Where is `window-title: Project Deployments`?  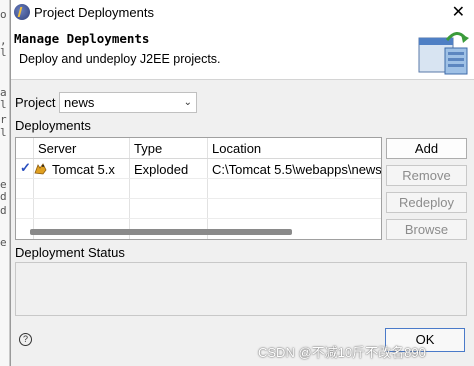
window-title: Project Deployments is located at coordinates (94, 12).